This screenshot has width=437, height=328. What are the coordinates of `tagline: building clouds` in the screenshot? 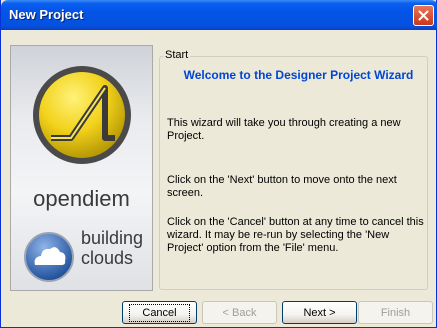 It's located at (112, 248).